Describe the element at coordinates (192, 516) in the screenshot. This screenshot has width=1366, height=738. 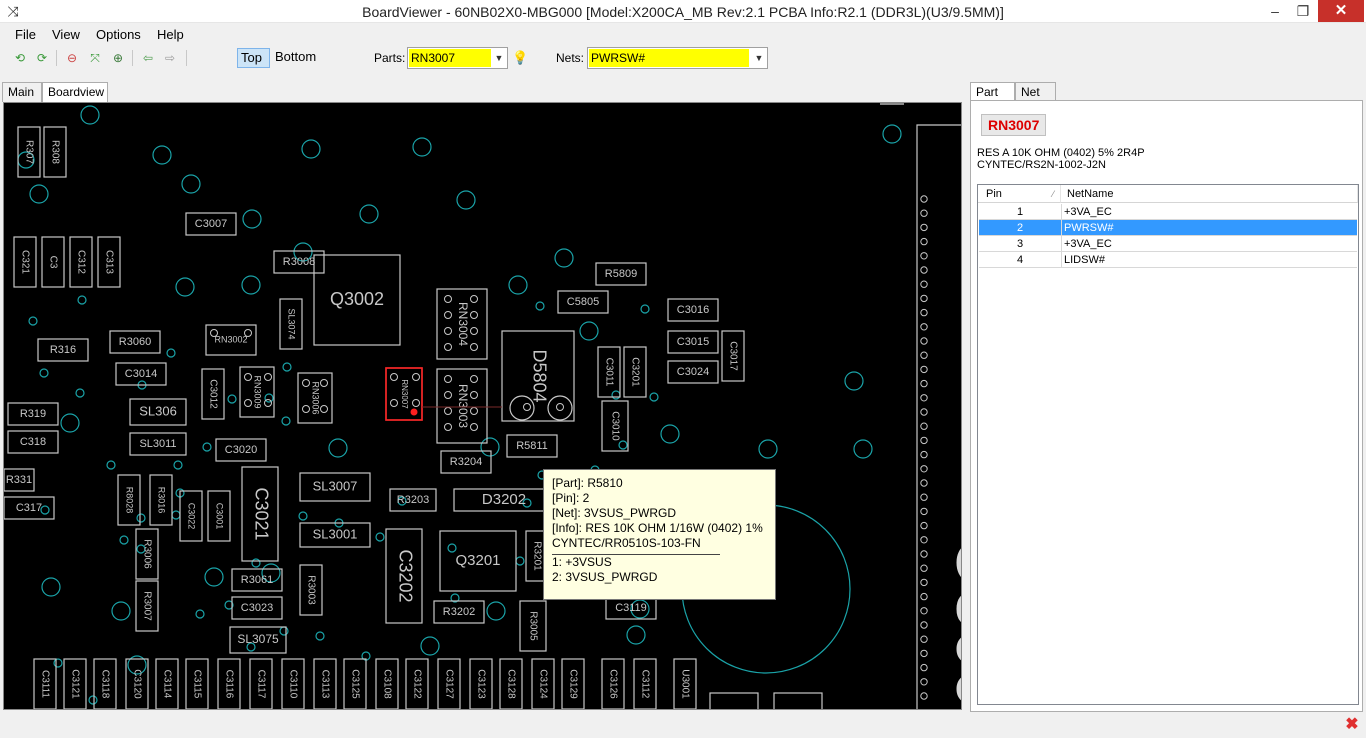
I see `board-part-label: C3022` at that location.